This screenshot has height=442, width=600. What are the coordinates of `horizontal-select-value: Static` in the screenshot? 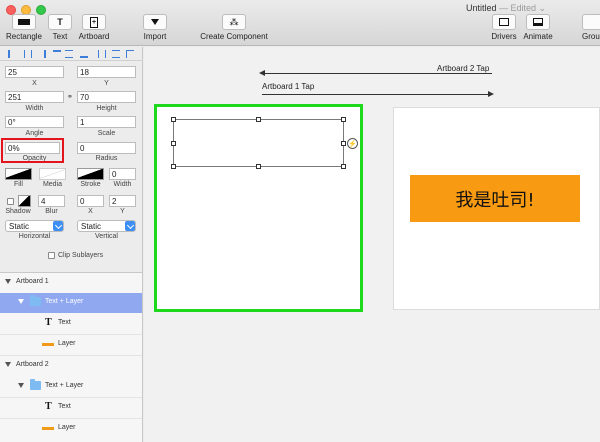 It's located at (19, 226).